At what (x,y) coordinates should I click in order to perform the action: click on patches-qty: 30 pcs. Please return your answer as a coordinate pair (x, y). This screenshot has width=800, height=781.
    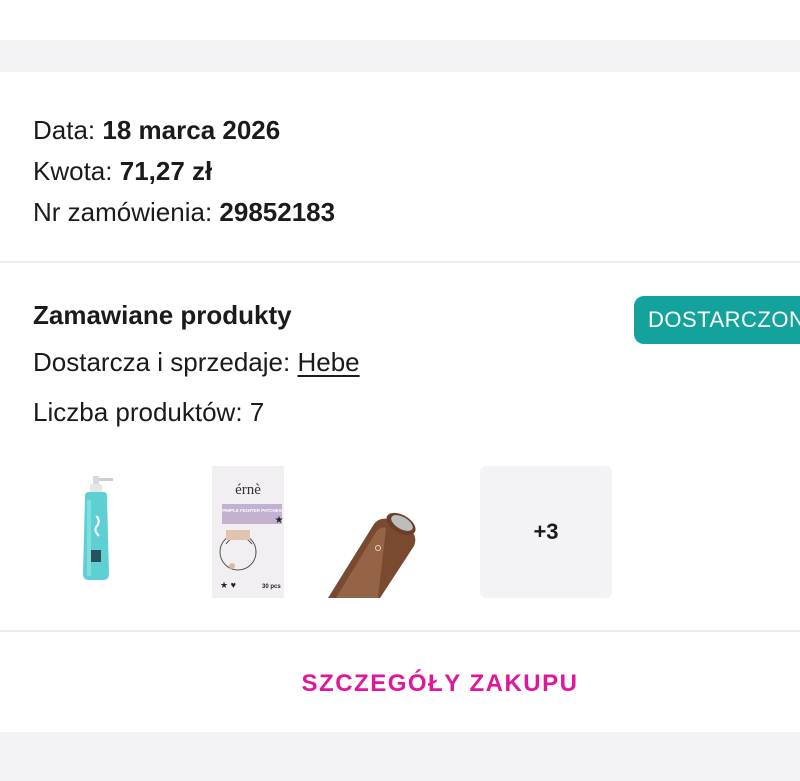
    Looking at the image, I should click on (271, 587).